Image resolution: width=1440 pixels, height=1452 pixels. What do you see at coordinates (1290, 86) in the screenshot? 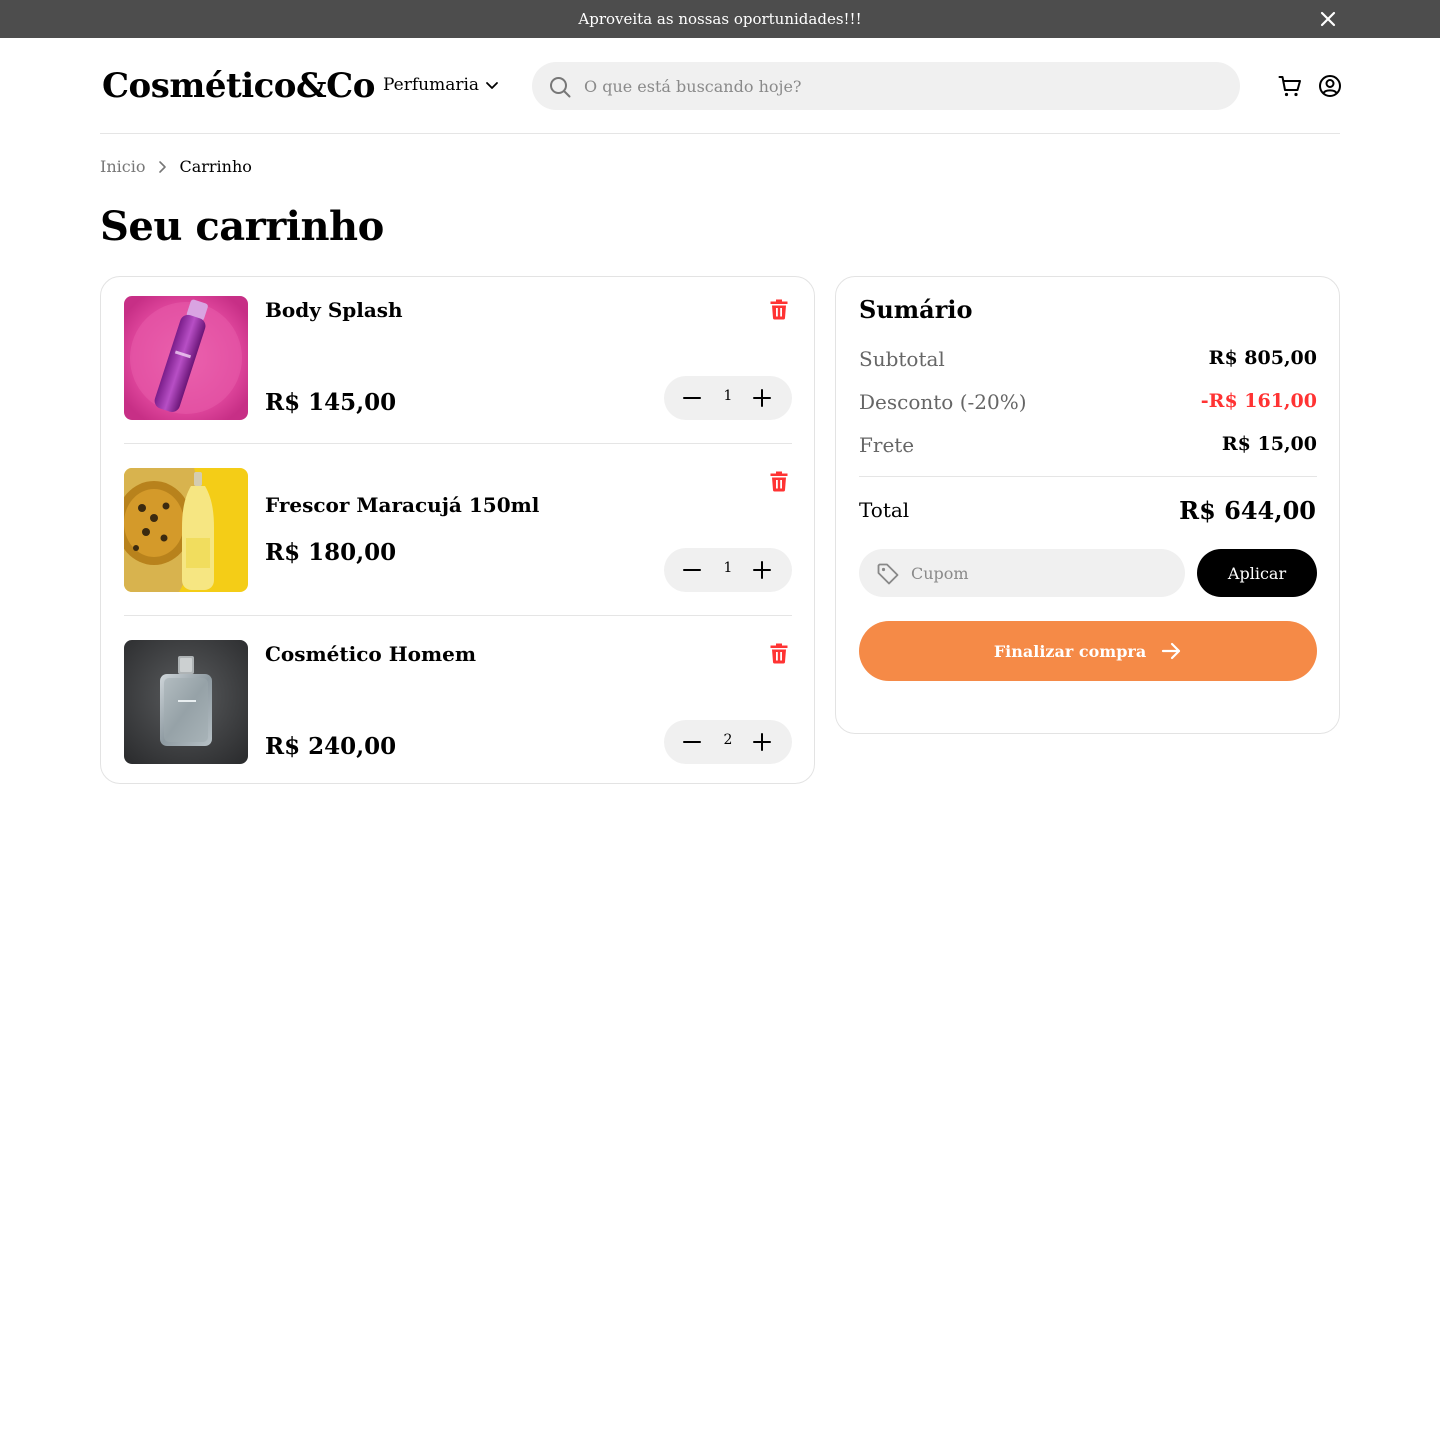
I see `cart-icon` at bounding box center [1290, 86].